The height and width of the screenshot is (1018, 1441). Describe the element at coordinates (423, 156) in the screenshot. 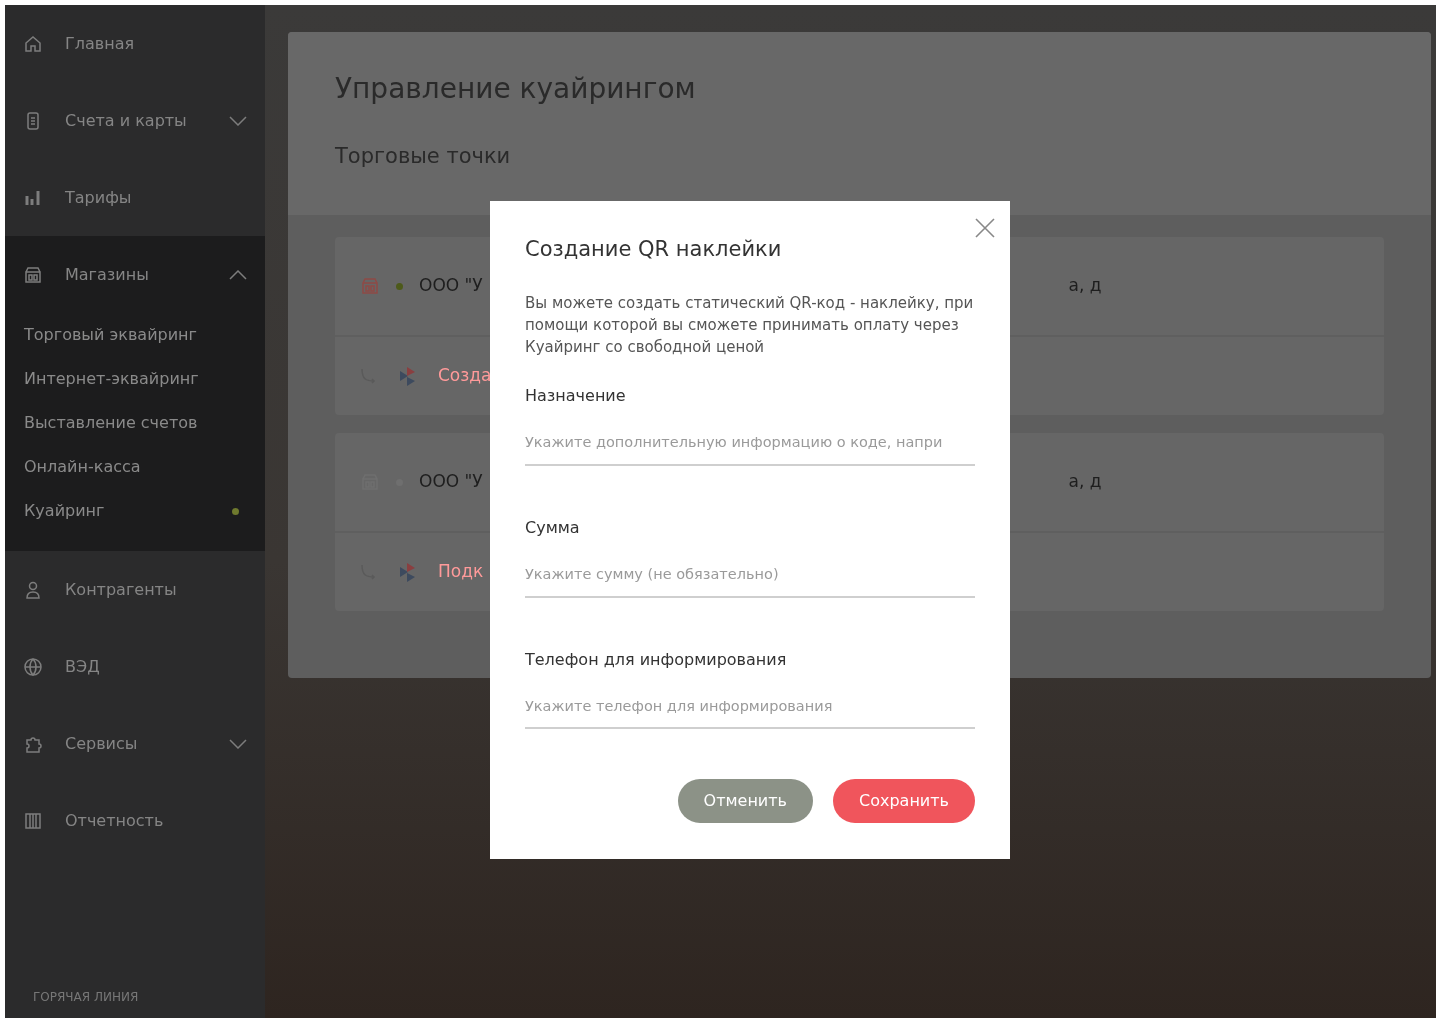

I see `section-title: Торговые точки` at that location.